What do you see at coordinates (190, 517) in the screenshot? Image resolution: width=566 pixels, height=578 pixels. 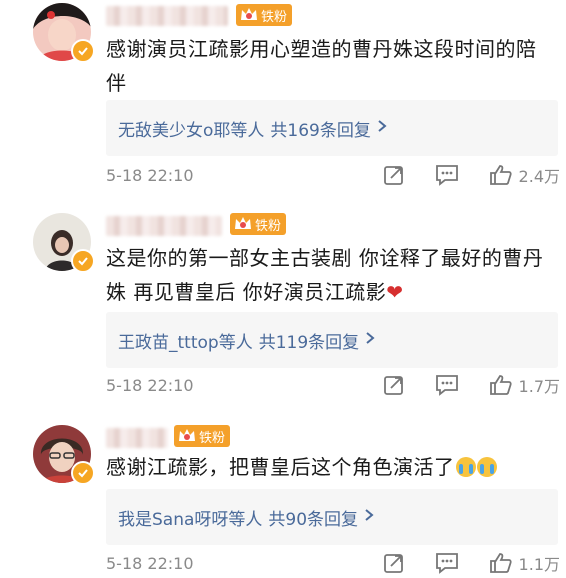 I see `reply-users: 我是Sana呀呀等人` at bounding box center [190, 517].